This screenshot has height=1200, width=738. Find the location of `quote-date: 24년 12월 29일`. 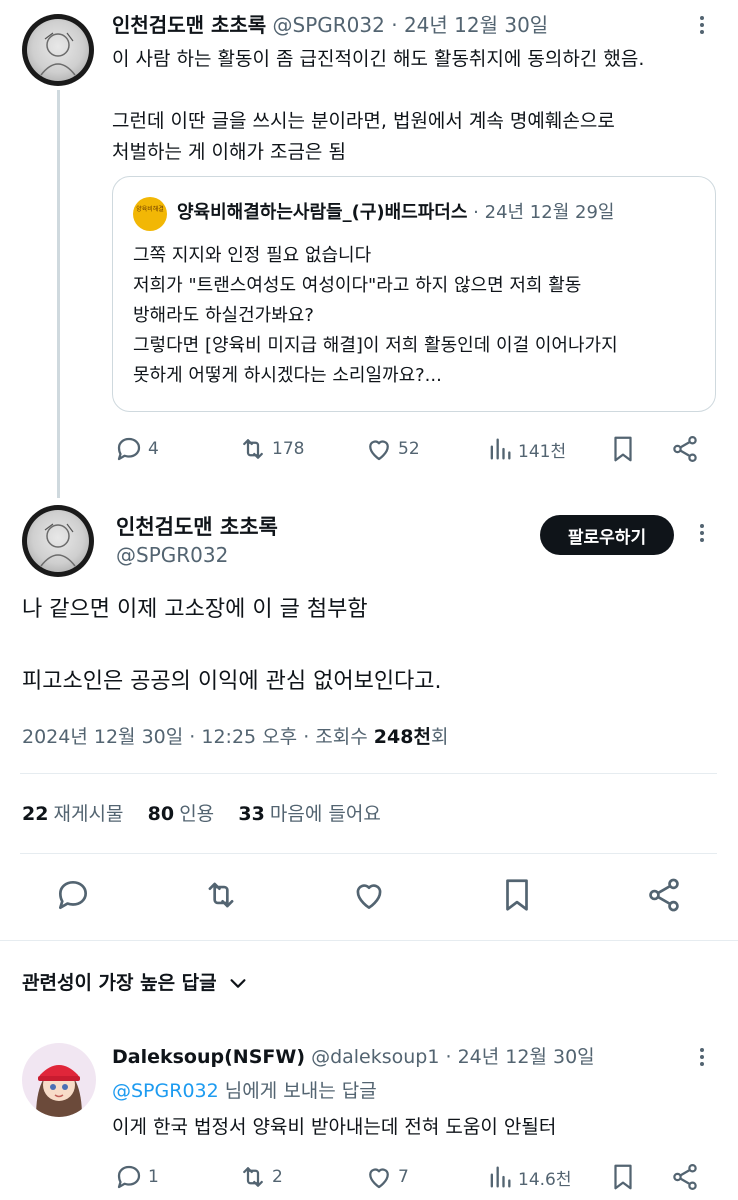

quote-date: 24년 12월 29일 is located at coordinates (550, 212).